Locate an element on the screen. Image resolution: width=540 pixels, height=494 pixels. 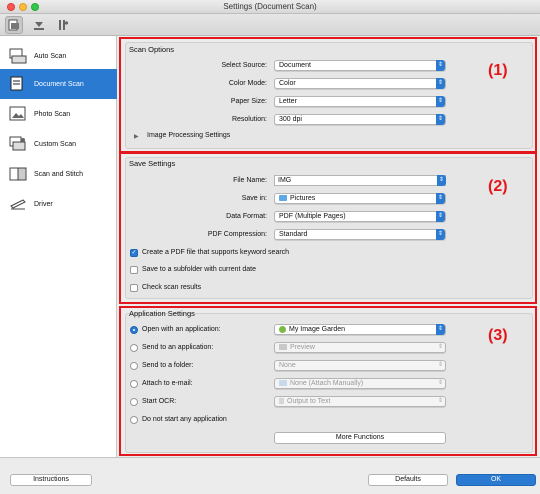
start-ocr-label: Start OCR: is located at coordinates (159, 401).